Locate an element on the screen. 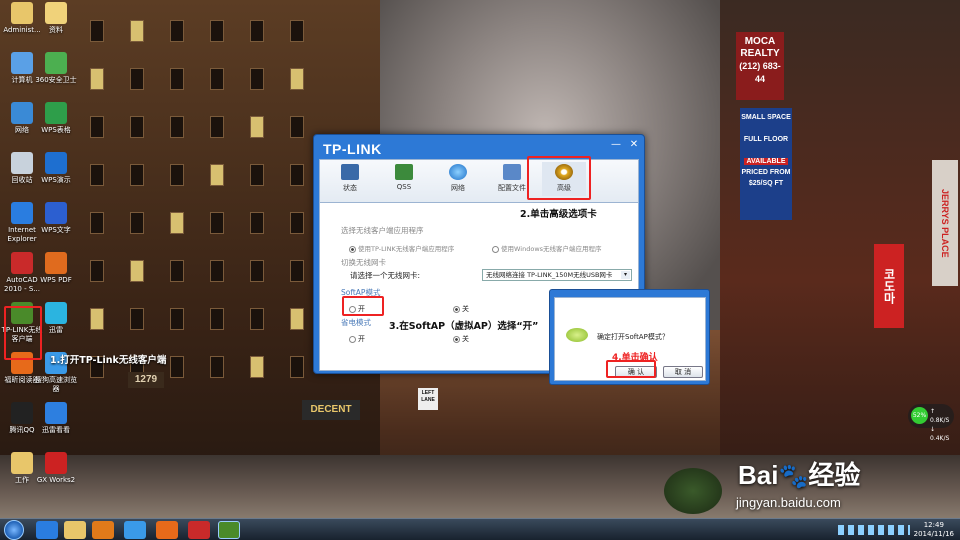  taskbar-tplink-icon is located at coordinates (229, 530).